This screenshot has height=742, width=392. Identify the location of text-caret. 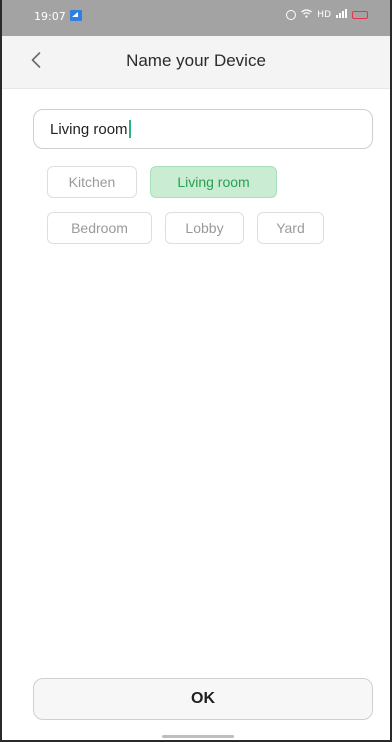
(129, 129).